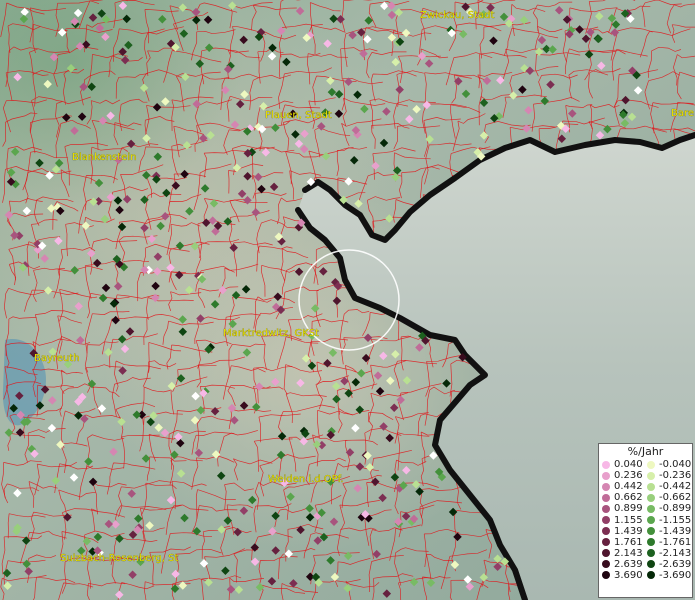  What do you see at coordinates (675, 520) in the screenshot?
I see `legend-value: -1.155` at bounding box center [675, 520].